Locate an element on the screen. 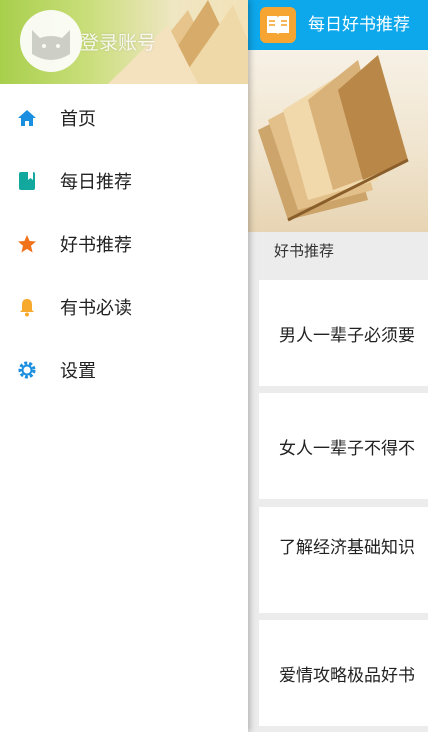 This screenshot has width=428, height=732. book-card: 爱情攻略极品好书 is located at coordinates (343, 673).